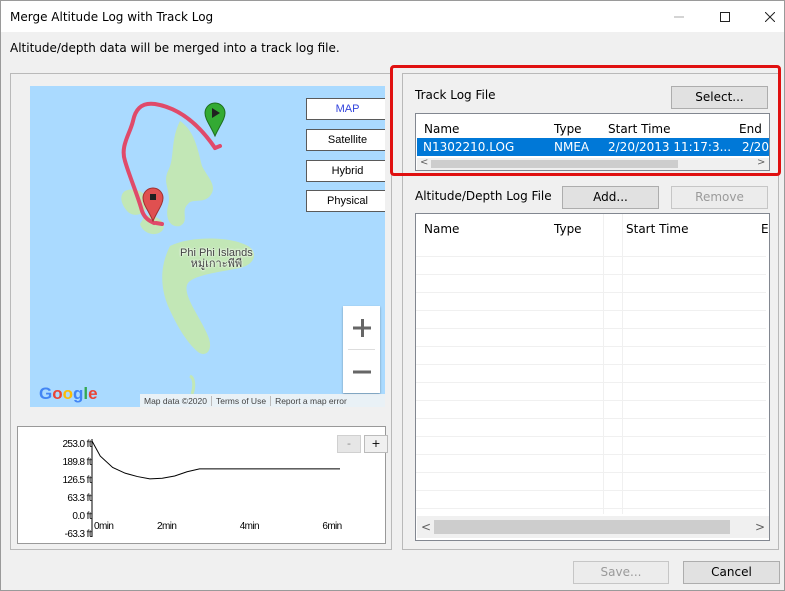  I want to click on y-tick-label: 63.3 ft, so click(79, 498).